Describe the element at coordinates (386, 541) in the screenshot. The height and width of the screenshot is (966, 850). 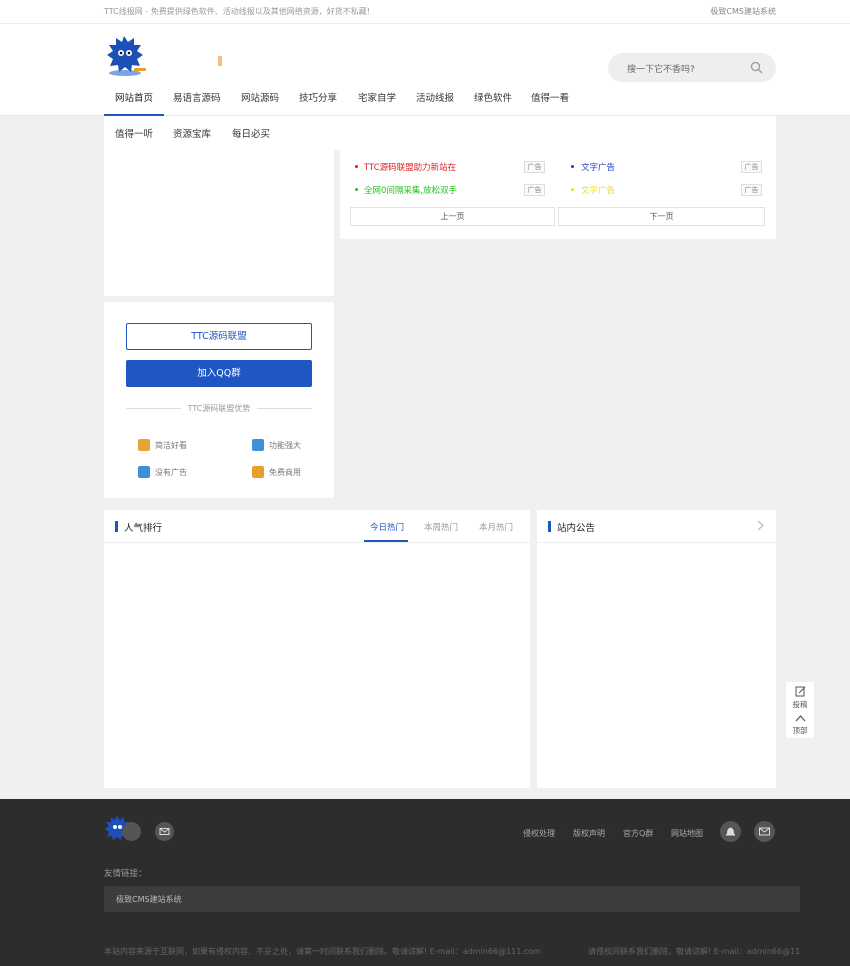
I see `active-tab-indicator` at that location.